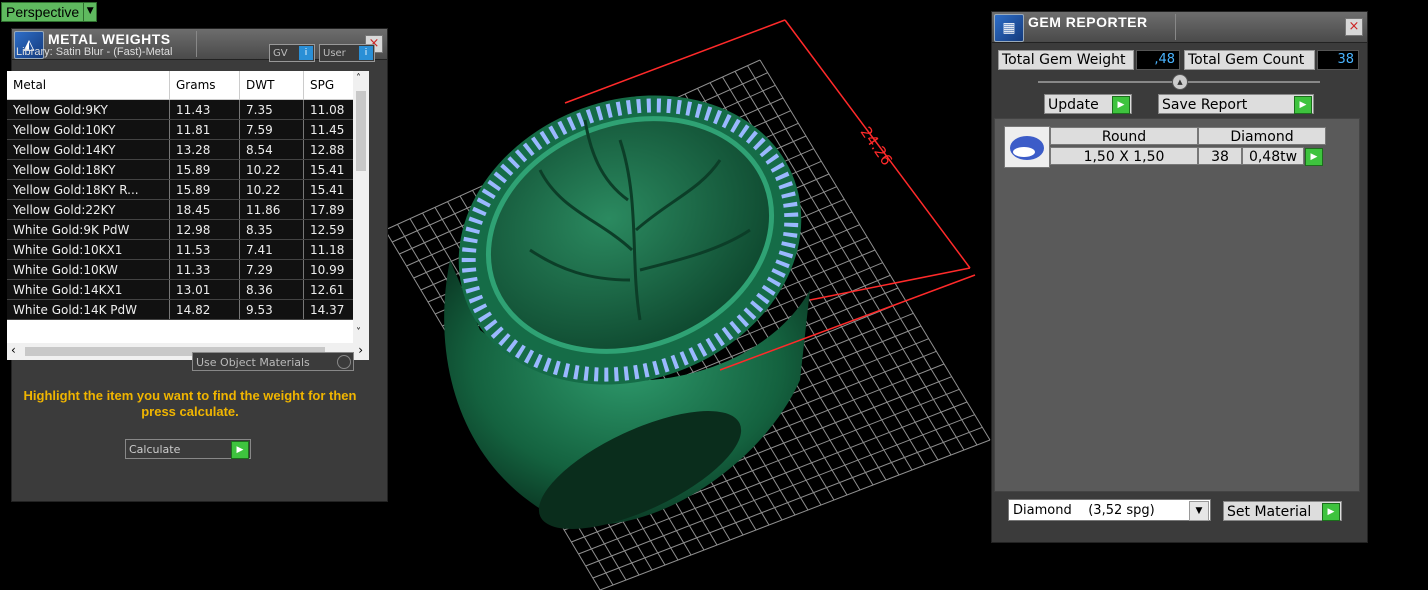  I want to click on radio-icon, so click(344, 362).